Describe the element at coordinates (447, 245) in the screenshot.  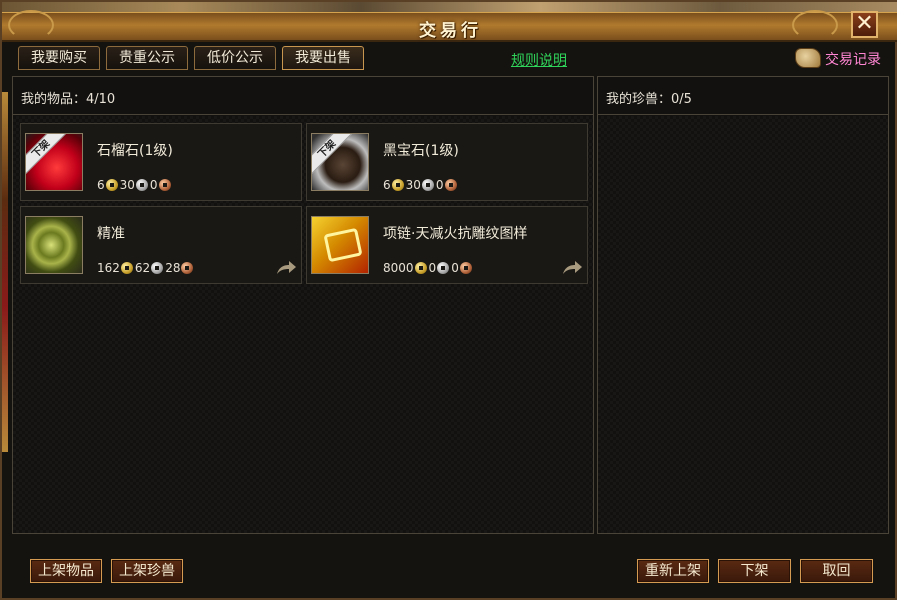
I see `item-card: 项链·天减火抗雕纹图样 8000 0 0` at that location.